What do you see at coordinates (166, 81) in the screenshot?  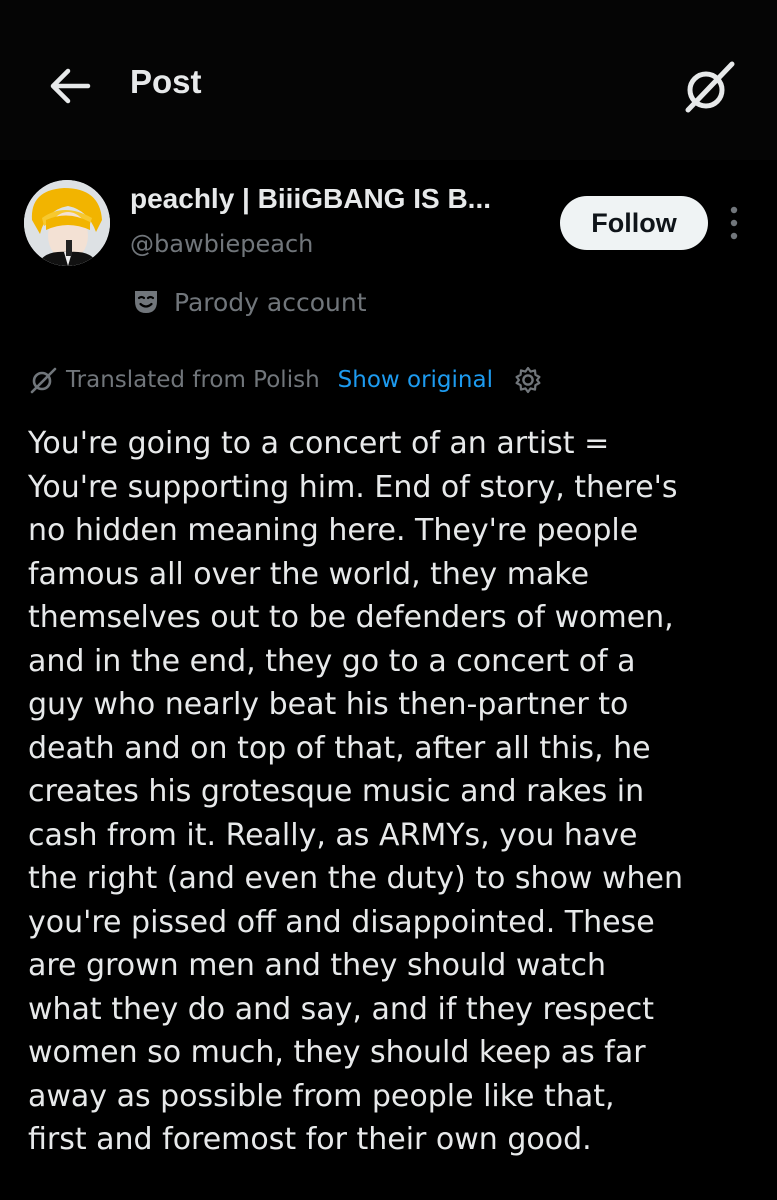 I see `page-title: Post` at bounding box center [166, 81].